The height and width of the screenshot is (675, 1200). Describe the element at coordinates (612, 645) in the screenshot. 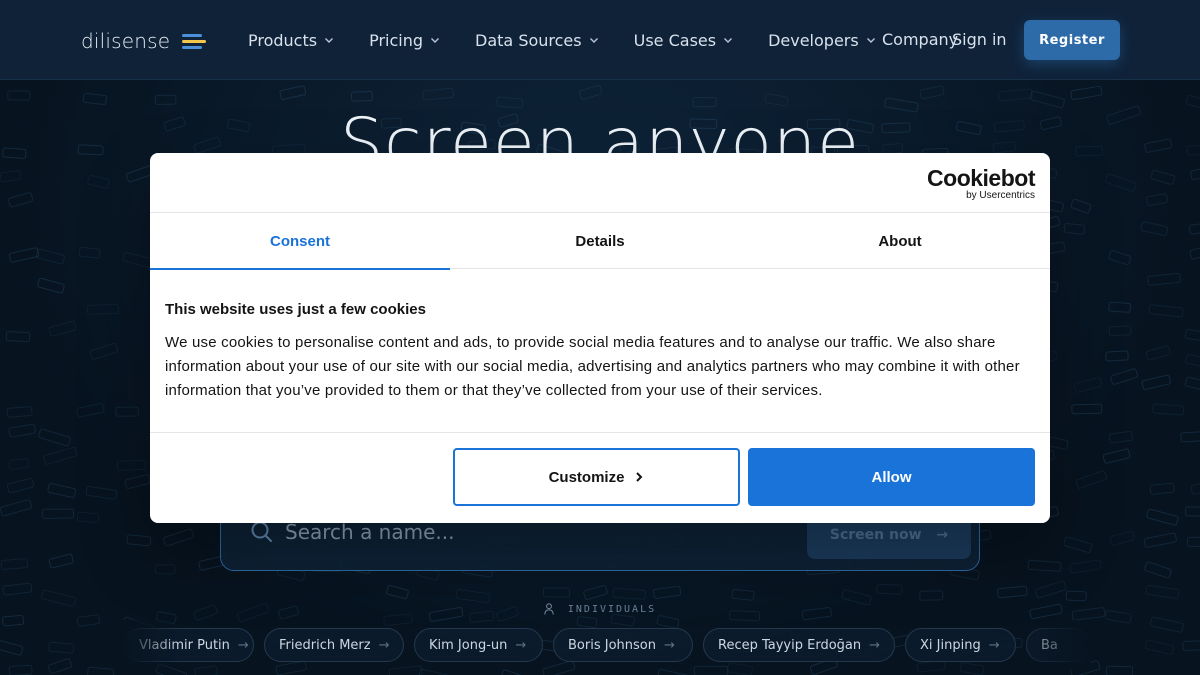

I see `chip-label: Boris Johnson` at that location.